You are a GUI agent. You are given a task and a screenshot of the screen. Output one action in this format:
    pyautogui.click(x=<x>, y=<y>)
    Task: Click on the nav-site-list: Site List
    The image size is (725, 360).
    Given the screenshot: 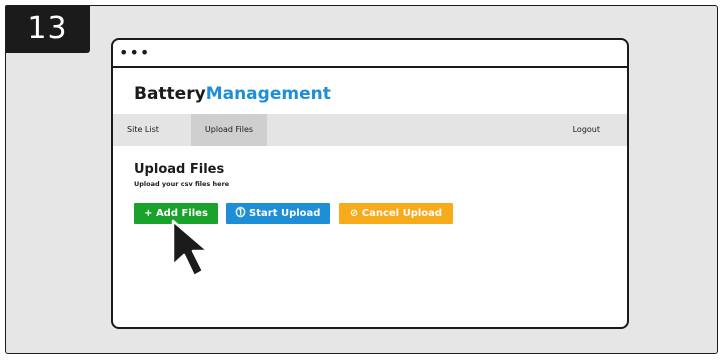 What is the action you would take?
    pyautogui.click(x=143, y=130)
    